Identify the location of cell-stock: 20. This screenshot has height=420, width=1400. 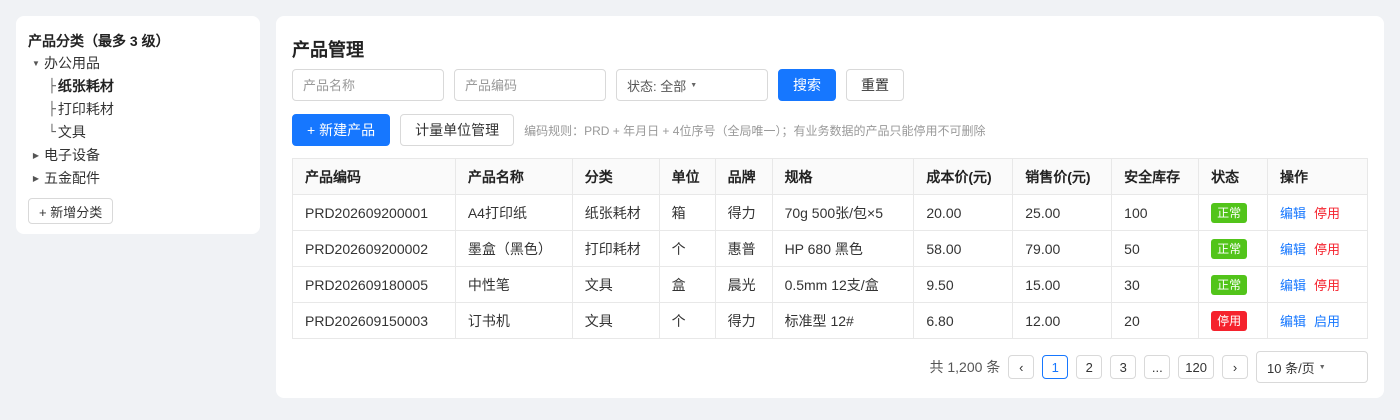
(1155, 320).